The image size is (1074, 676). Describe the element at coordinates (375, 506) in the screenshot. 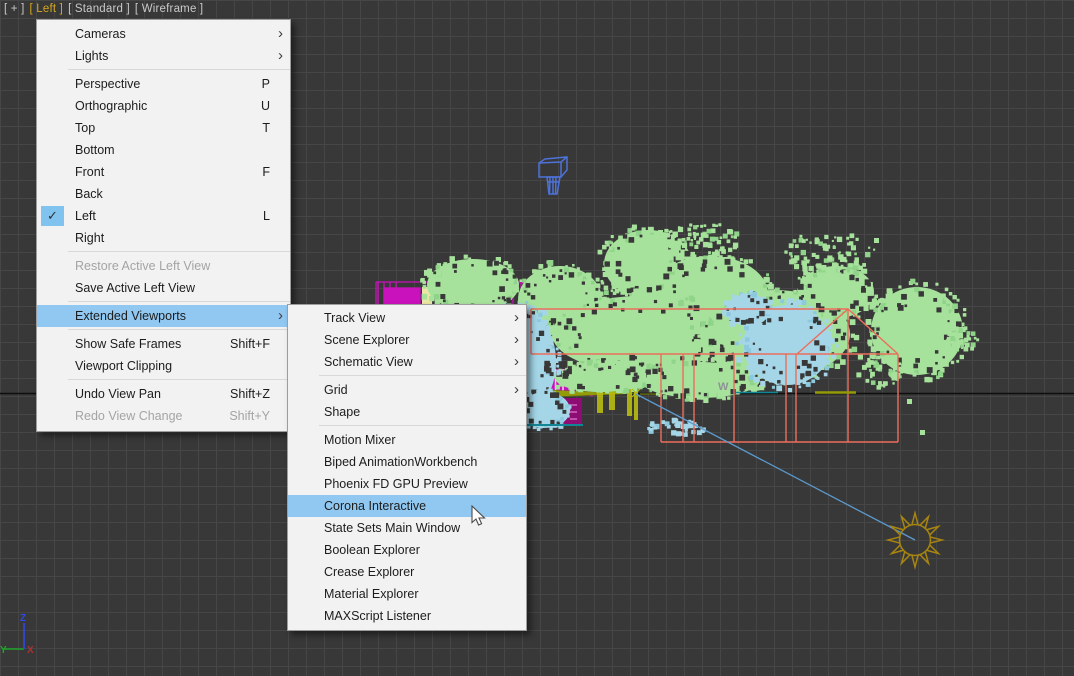

I see `menu-item-label: Corona Interactive` at that location.